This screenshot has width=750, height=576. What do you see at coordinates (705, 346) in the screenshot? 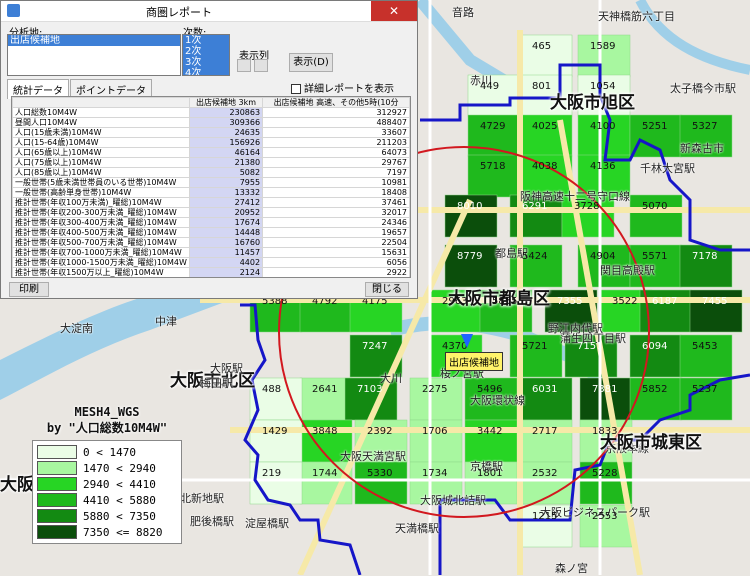
I see `mesh-value: 5453` at bounding box center [705, 346].